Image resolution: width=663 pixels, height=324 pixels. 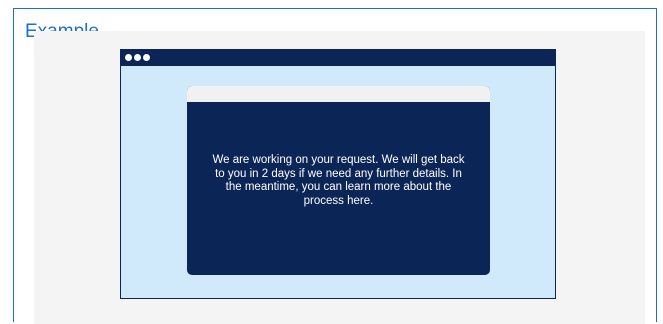 What do you see at coordinates (338, 58) in the screenshot?
I see `browser-title-bar` at bounding box center [338, 58].